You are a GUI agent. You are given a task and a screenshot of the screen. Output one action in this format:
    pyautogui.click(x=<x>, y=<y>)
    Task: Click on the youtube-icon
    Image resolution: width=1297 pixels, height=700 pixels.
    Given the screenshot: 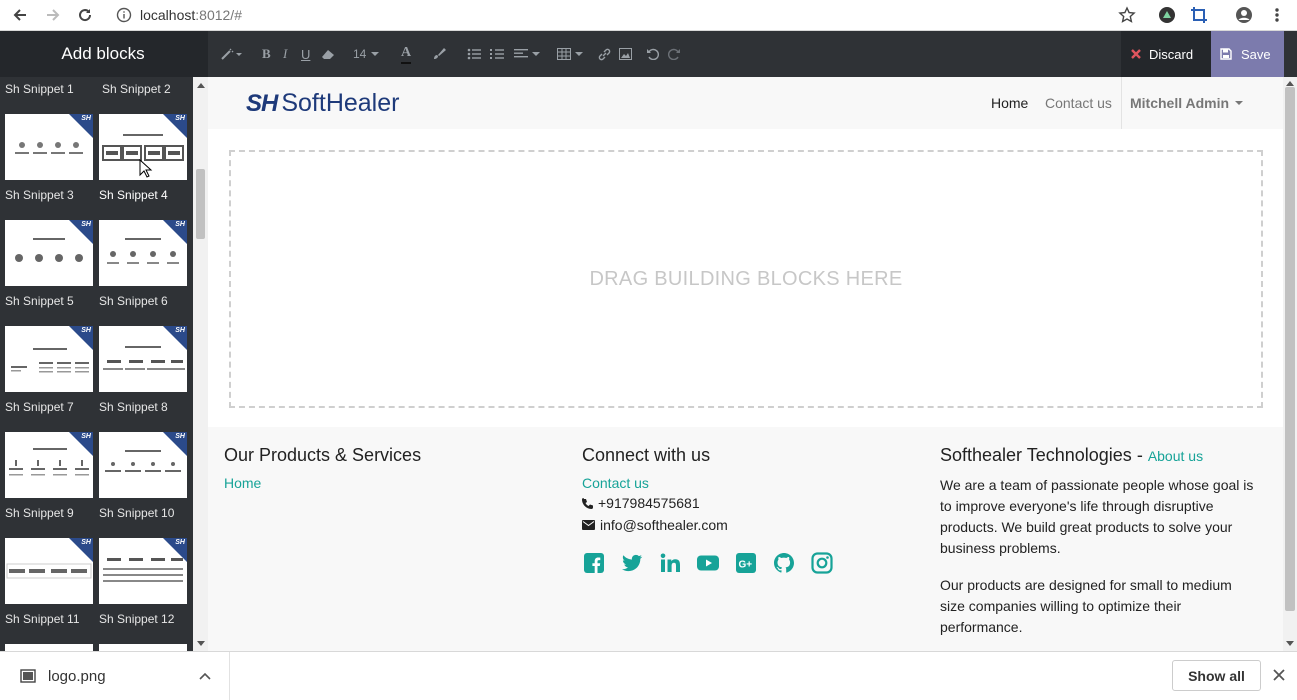 What is the action you would take?
    pyautogui.click(x=708, y=563)
    